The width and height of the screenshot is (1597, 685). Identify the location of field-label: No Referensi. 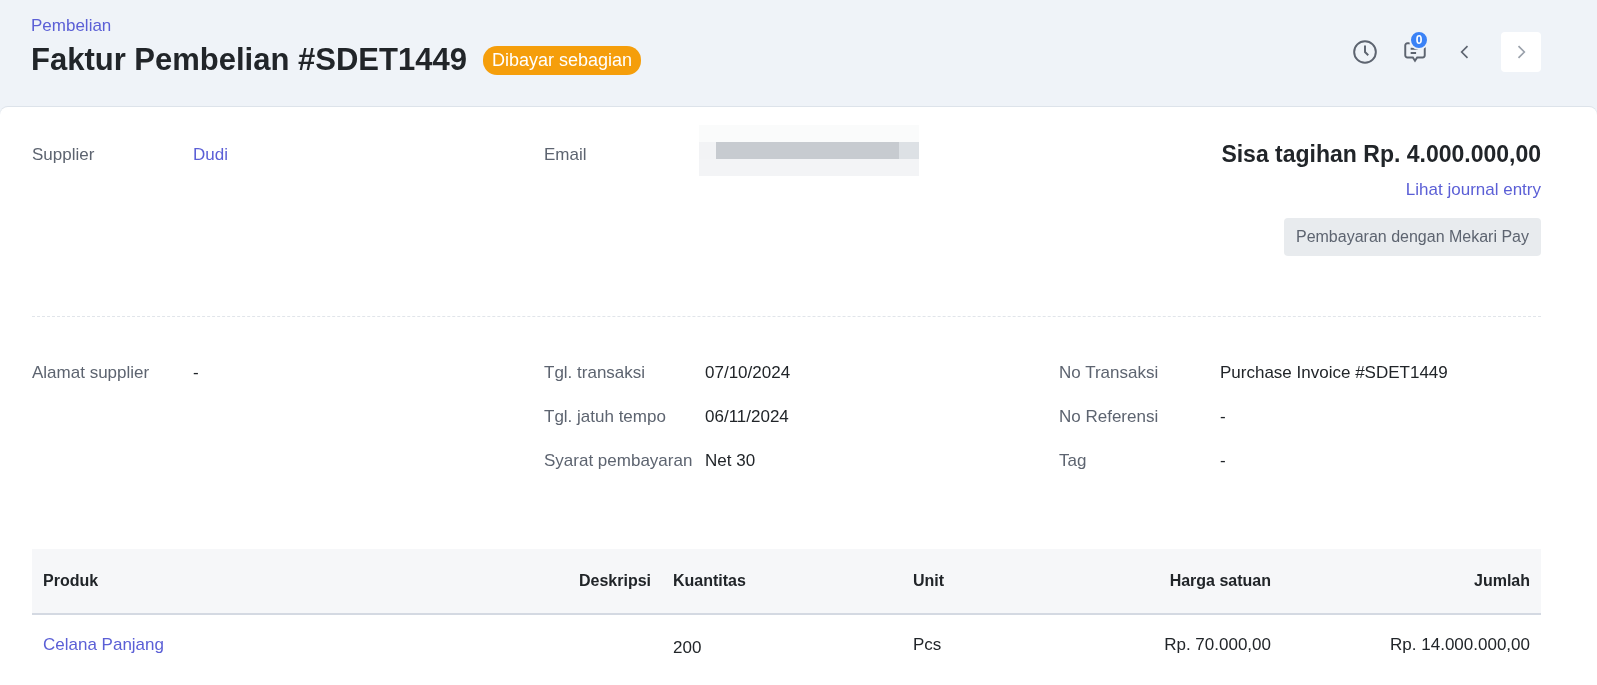
(1109, 416).